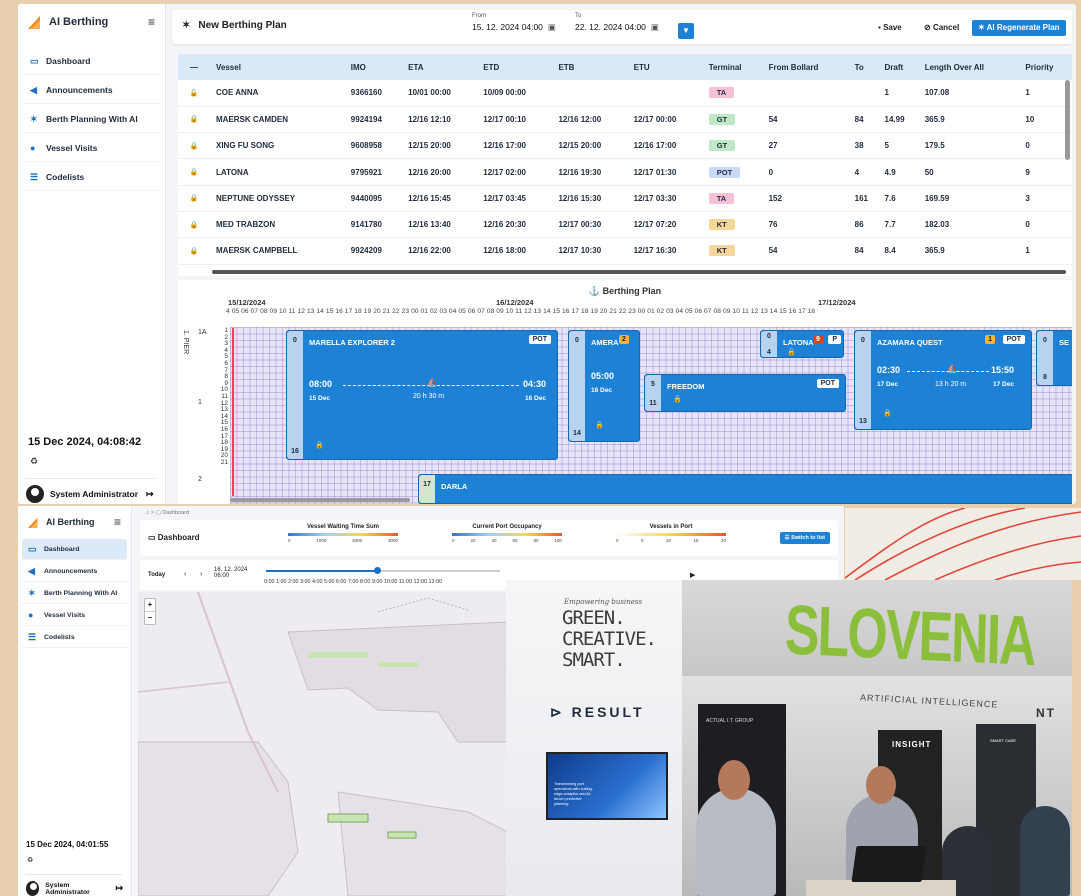  Describe the element at coordinates (745, 489) in the screenshot. I see `vessel-block: 17 DARLA` at that location.